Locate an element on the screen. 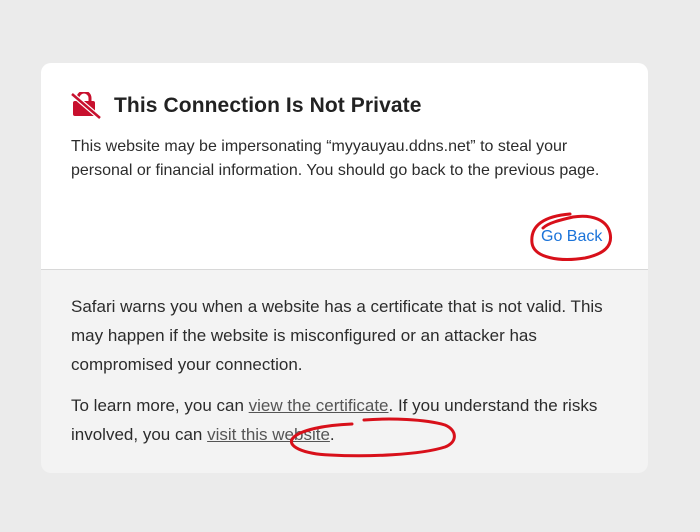 The width and height of the screenshot is (700, 532). page-title: This Connection Is Not Private is located at coordinates (268, 105).